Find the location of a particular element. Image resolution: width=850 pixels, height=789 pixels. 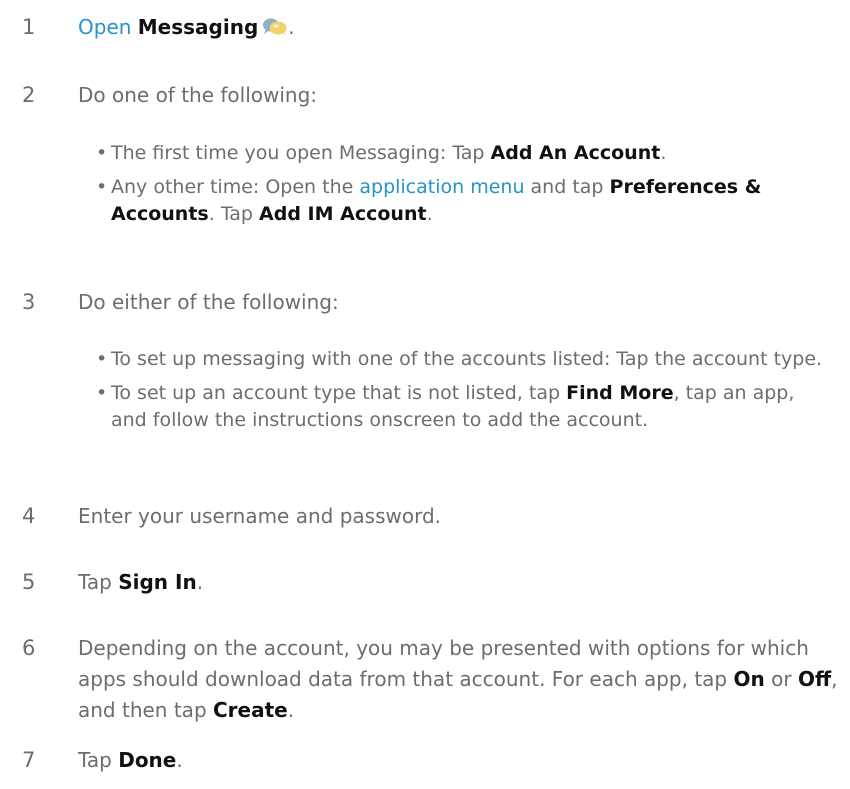

step-text: Enter your username and password. is located at coordinates (260, 516).